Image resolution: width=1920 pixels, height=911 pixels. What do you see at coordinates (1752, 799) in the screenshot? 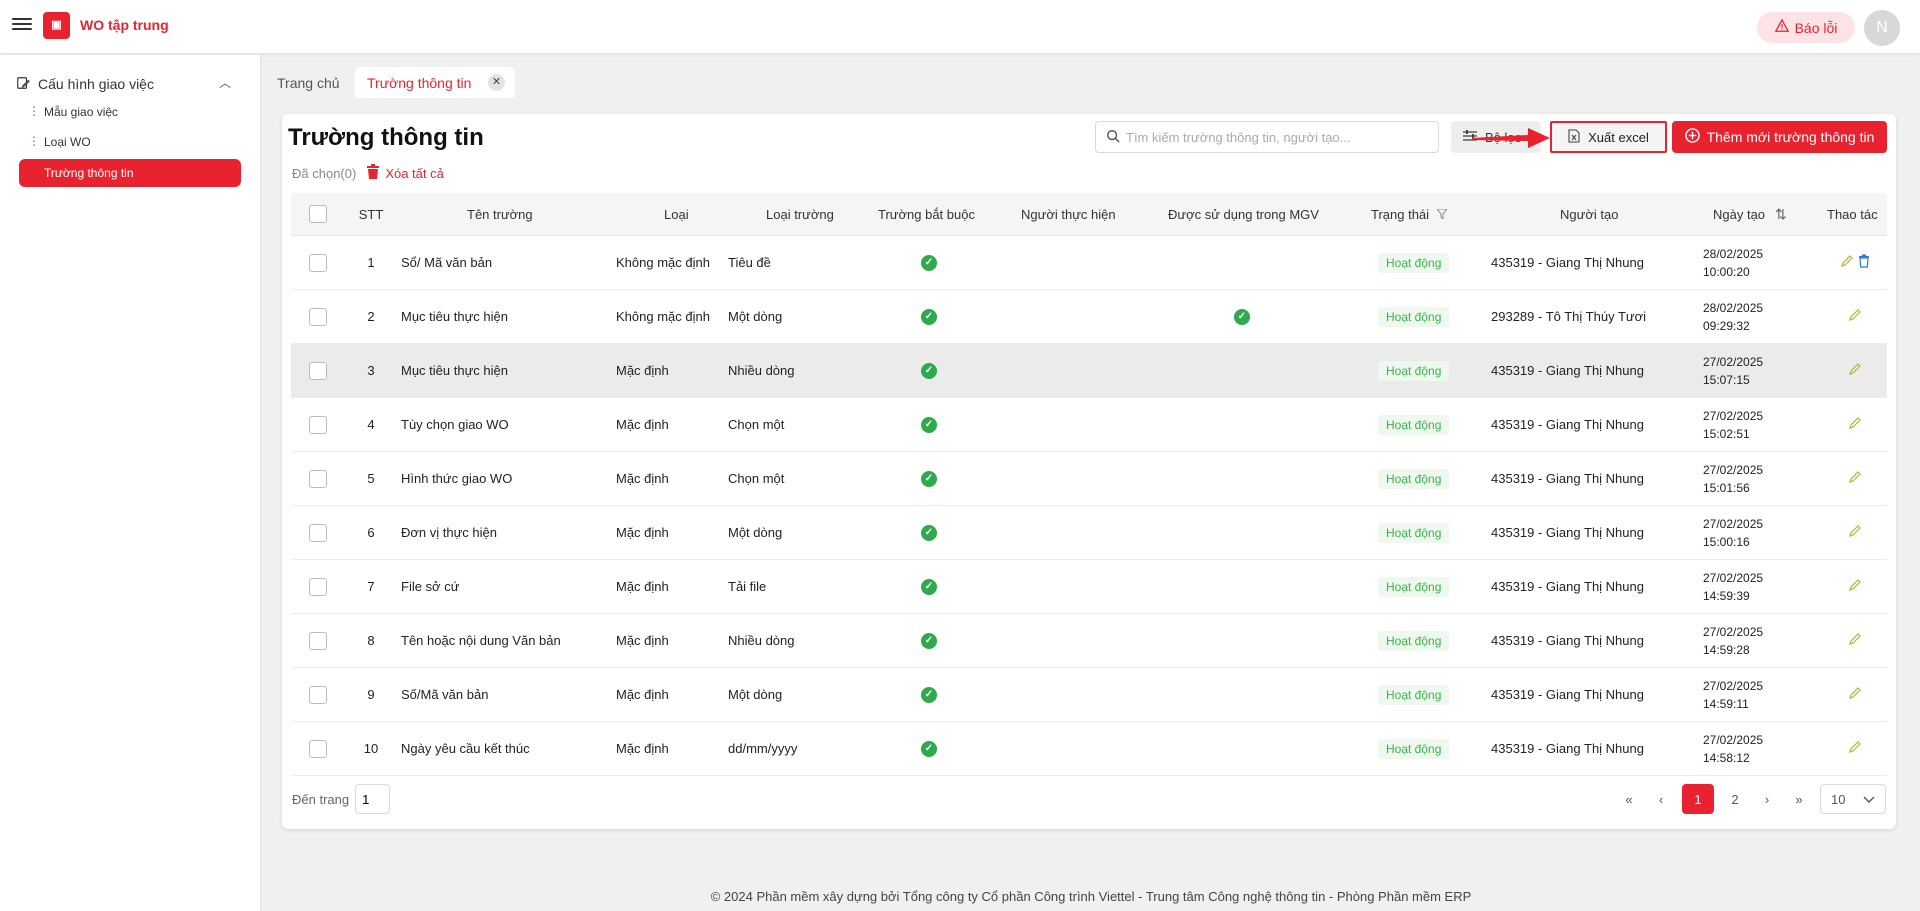
I see `pagination: « ‹ 1 2 › » 10` at bounding box center [1752, 799].